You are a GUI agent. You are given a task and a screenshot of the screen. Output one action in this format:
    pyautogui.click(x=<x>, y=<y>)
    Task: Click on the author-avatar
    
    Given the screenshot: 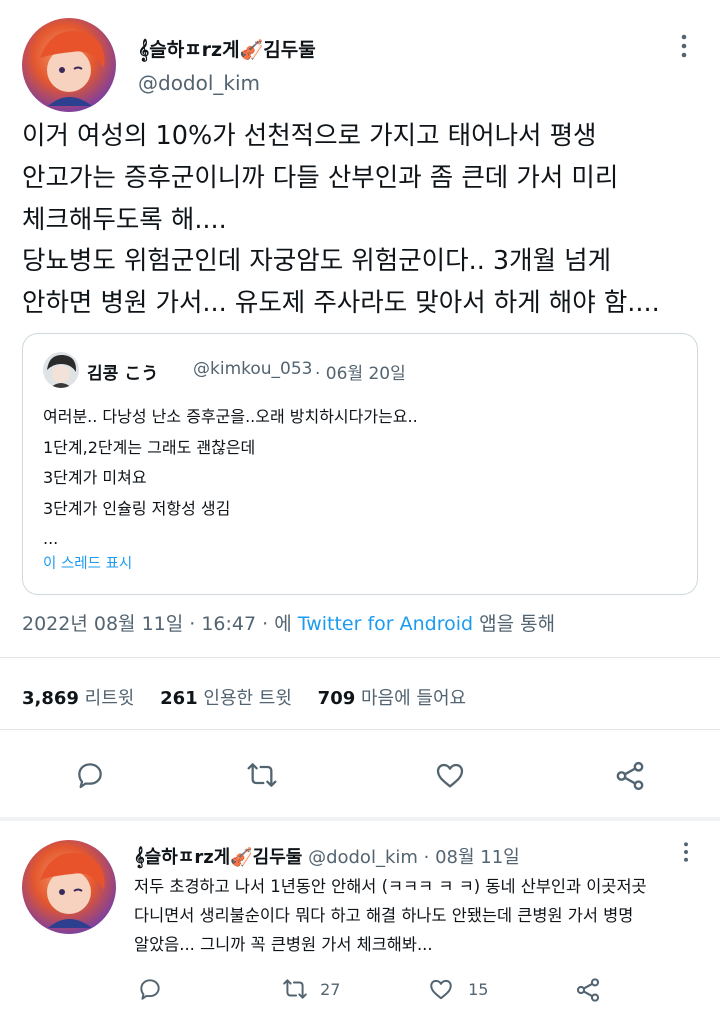 What is the action you would take?
    pyautogui.click(x=69, y=65)
    